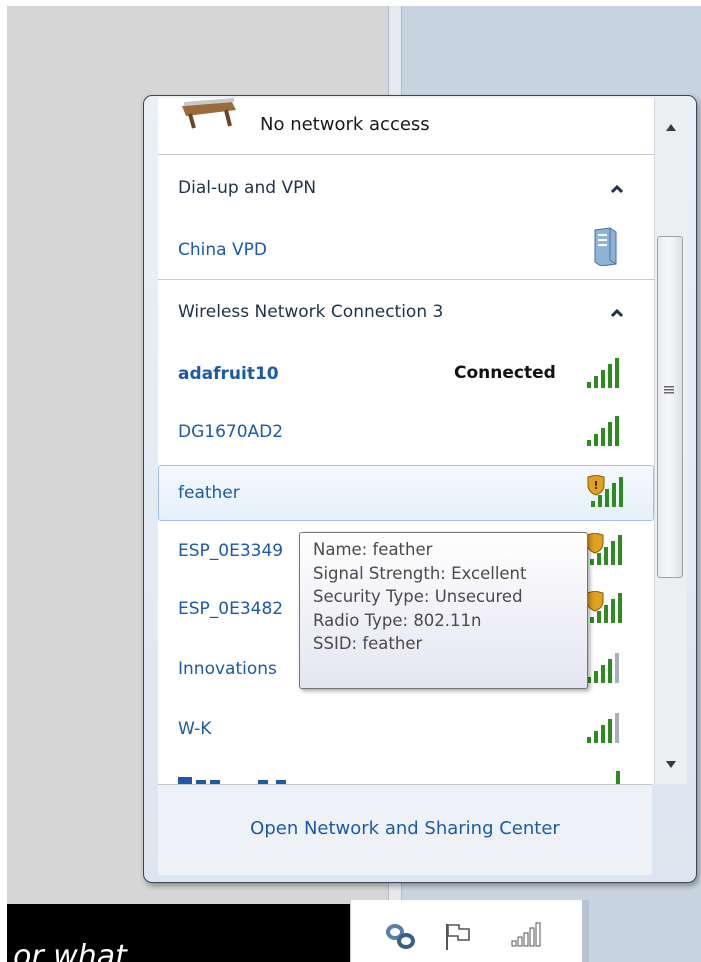 The image size is (701, 962). Describe the element at coordinates (527, 935) in the screenshot. I see `wireless-signal-icon` at that location.